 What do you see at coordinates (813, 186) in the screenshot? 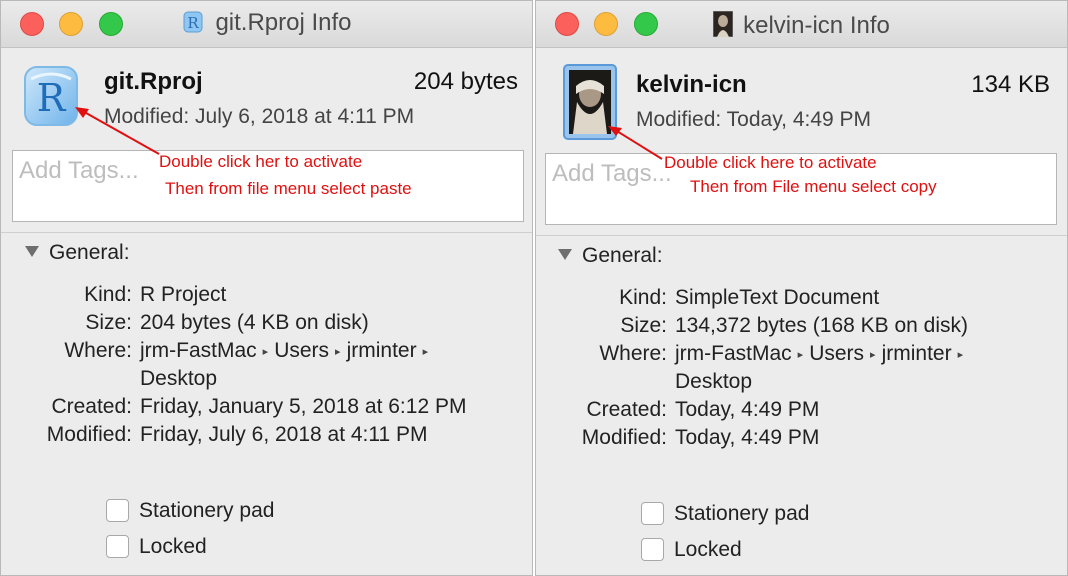
I see `annotation-line-2: Then from File menu select copy` at bounding box center [813, 186].